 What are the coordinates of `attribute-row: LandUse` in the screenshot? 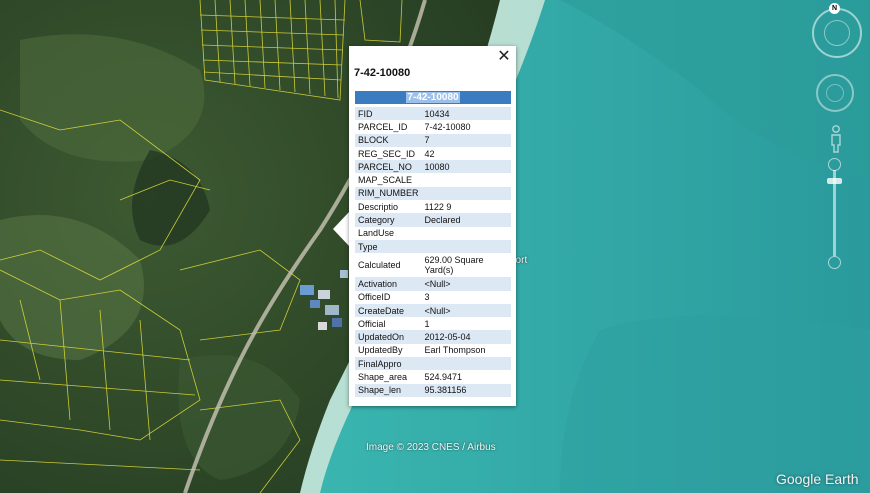 It's located at (433, 233).